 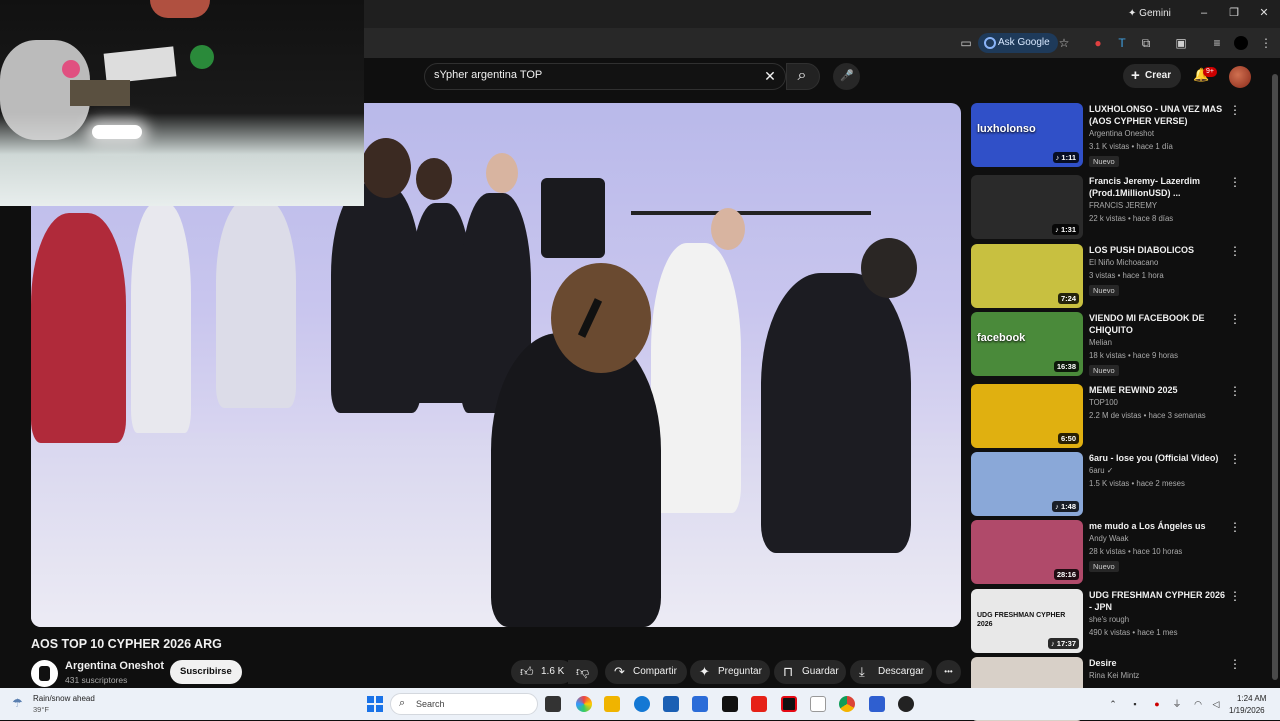 I want to click on bookmark-icon: ⊓, so click(x=788, y=671).